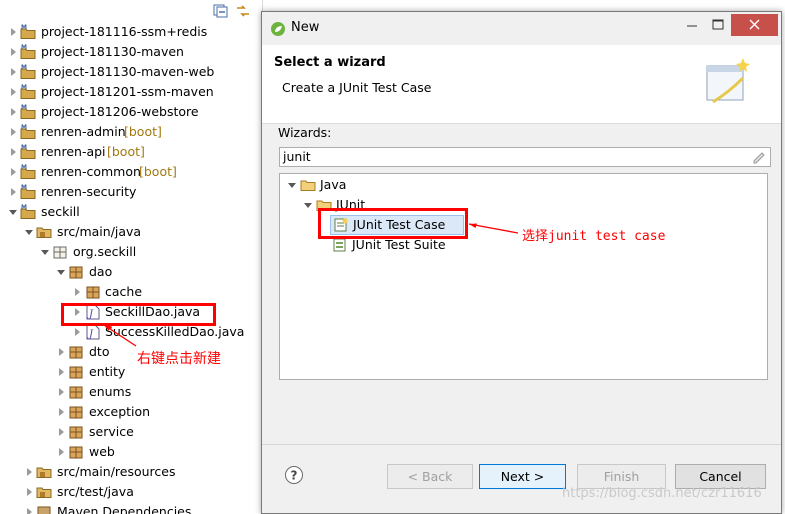 The height and width of the screenshot is (514, 785). What do you see at coordinates (662, 493) in the screenshot?
I see `watermark: https://blog.csdn.net/czr11616` at bounding box center [662, 493].